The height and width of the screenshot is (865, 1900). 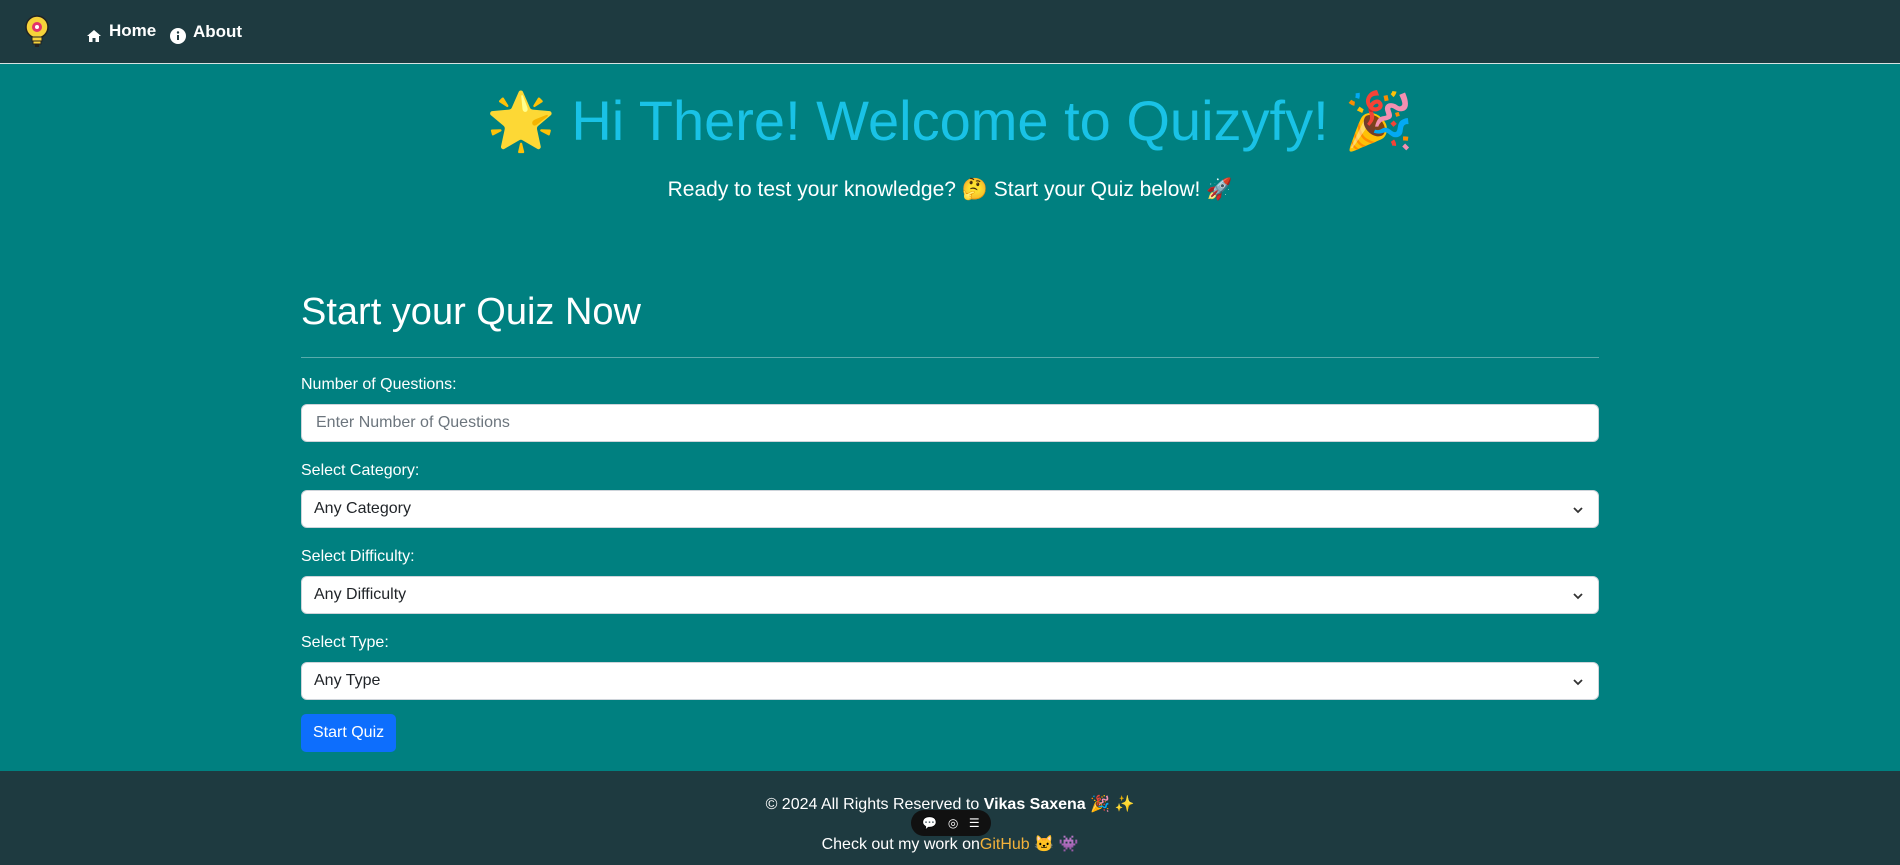 What do you see at coordinates (950, 32) in the screenshot?
I see `top-navbar: Home About` at bounding box center [950, 32].